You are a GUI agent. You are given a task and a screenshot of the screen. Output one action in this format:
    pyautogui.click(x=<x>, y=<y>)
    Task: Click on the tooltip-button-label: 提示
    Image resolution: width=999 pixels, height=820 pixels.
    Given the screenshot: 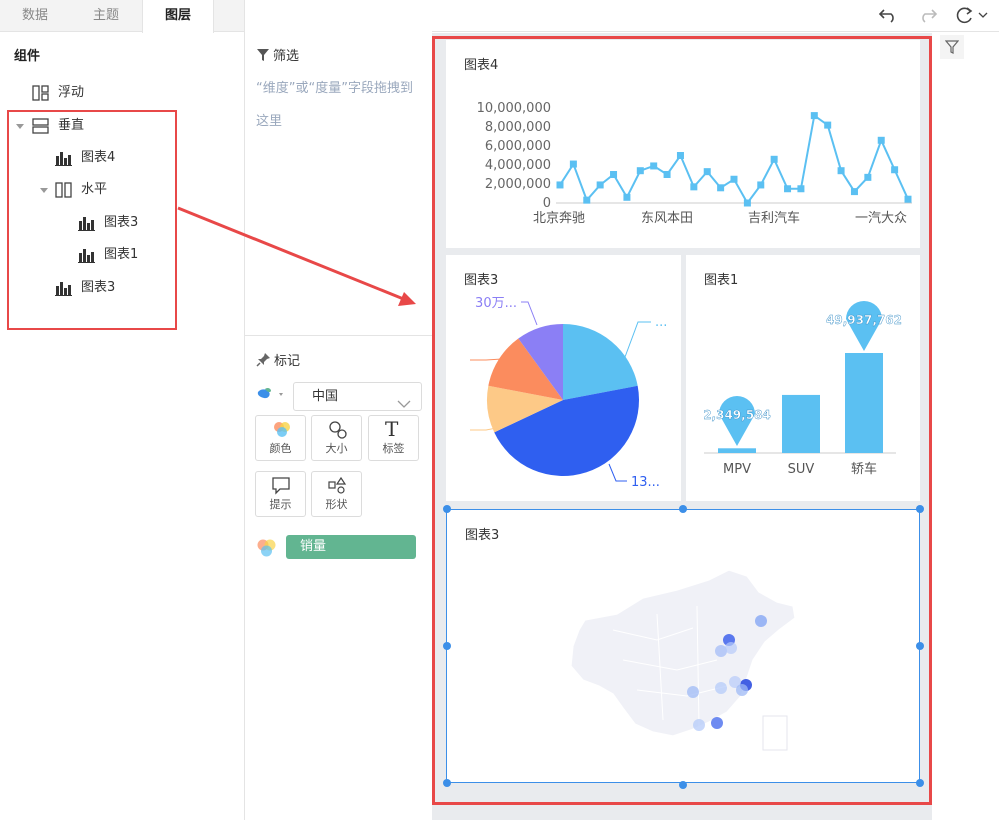 What is the action you would take?
    pyautogui.click(x=280, y=504)
    